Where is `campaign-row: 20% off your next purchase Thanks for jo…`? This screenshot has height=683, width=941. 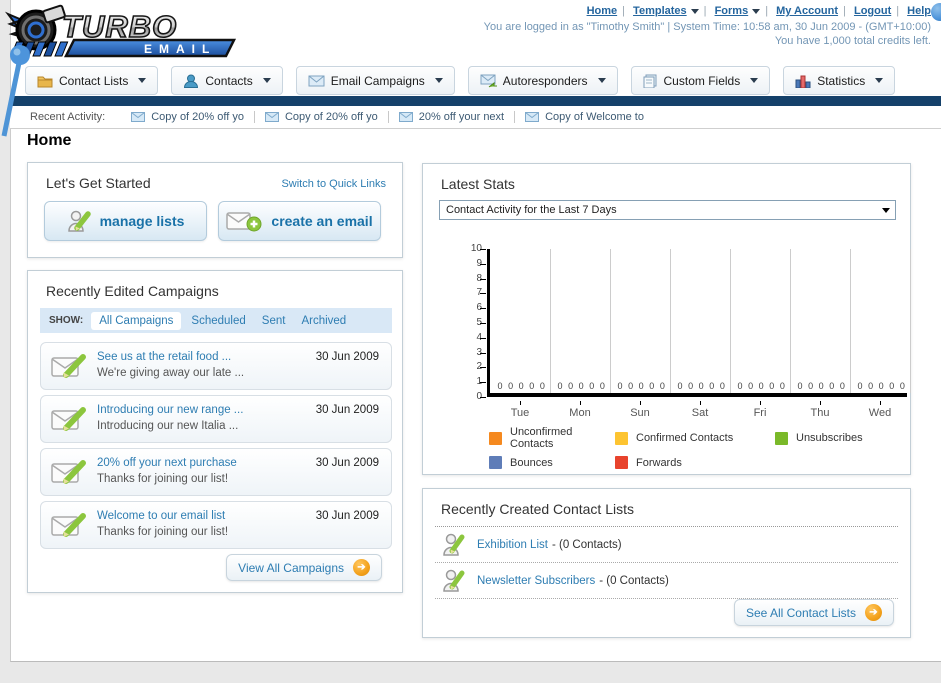 campaign-row: 20% off your next purchase Thanks for jo… is located at coordinates (216, 472).